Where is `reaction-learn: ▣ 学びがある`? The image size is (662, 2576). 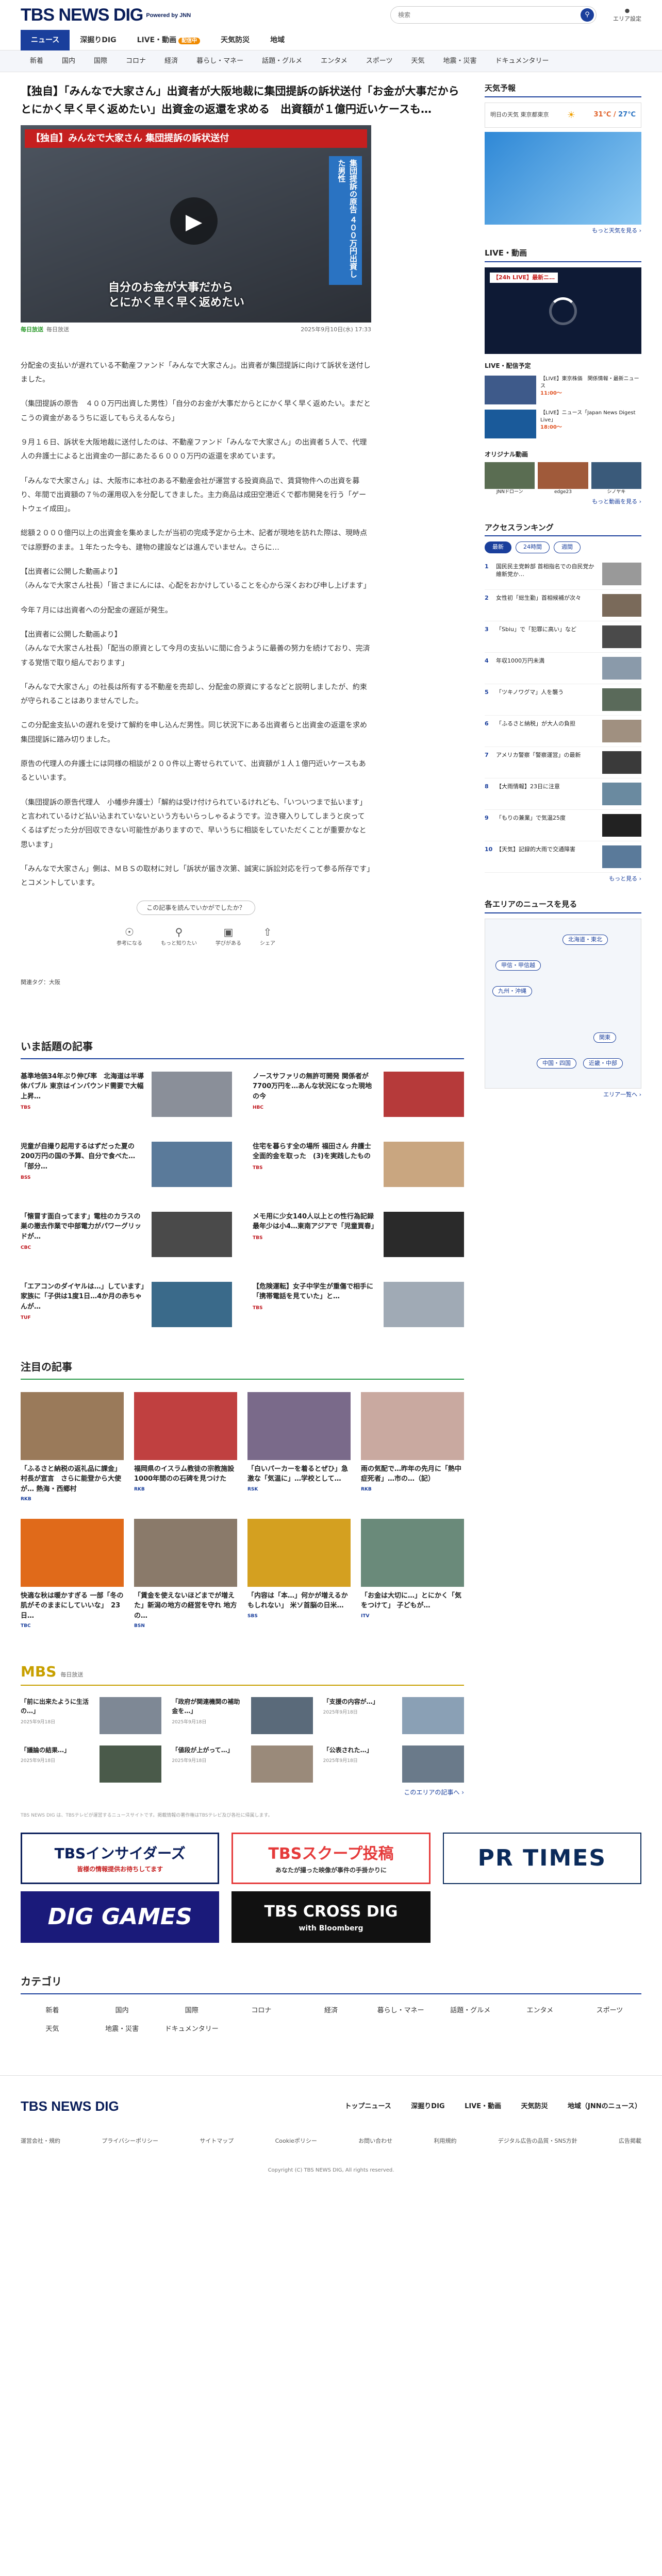
reaction-learn: ▣ 学びがある is located at coordinates (228, 935).